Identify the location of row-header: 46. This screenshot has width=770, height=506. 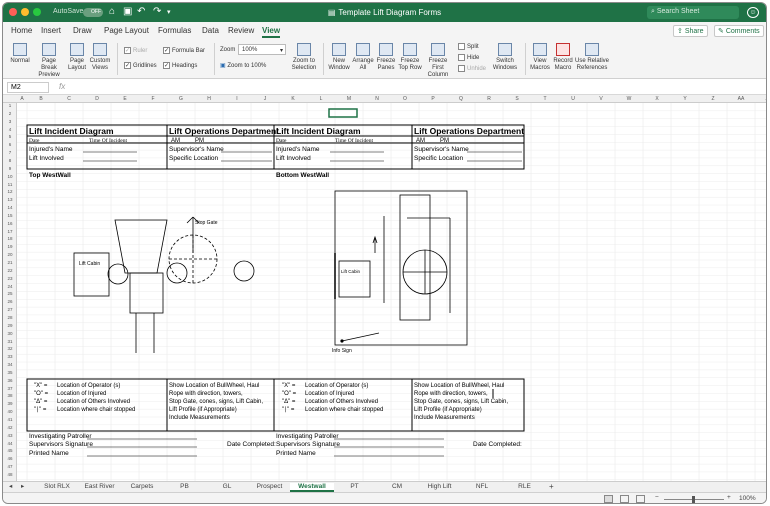
(10, 459).